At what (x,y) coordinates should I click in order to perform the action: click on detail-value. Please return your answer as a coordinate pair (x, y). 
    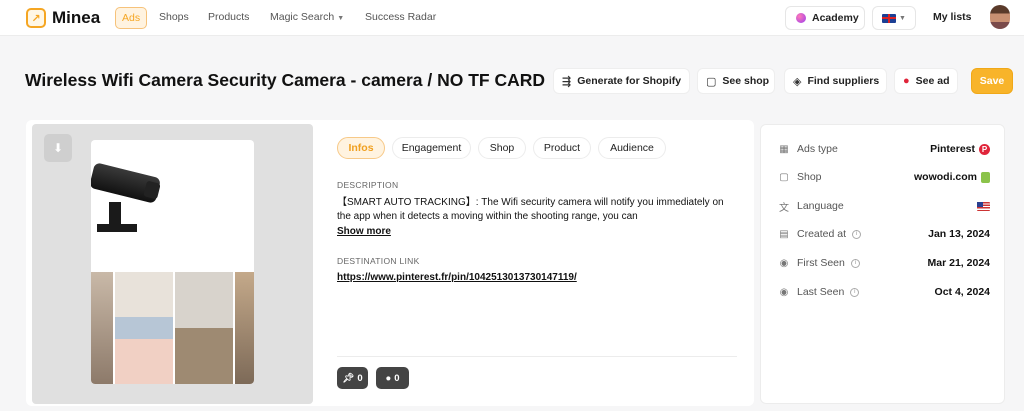
    Looking at the image, I should click on (983, 206).